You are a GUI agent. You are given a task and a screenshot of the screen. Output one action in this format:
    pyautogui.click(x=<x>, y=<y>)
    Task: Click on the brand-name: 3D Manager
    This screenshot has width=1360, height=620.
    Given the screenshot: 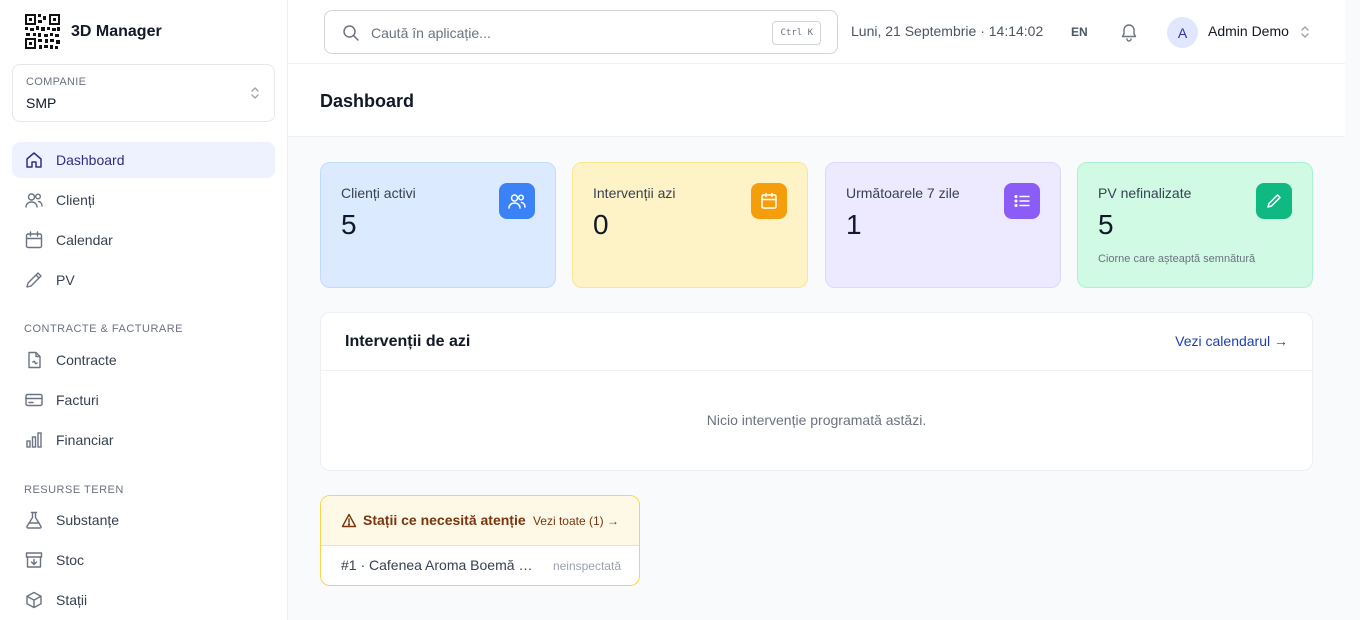 What is the action you would take?
    pyautogui.click(x=116, y=31)
    